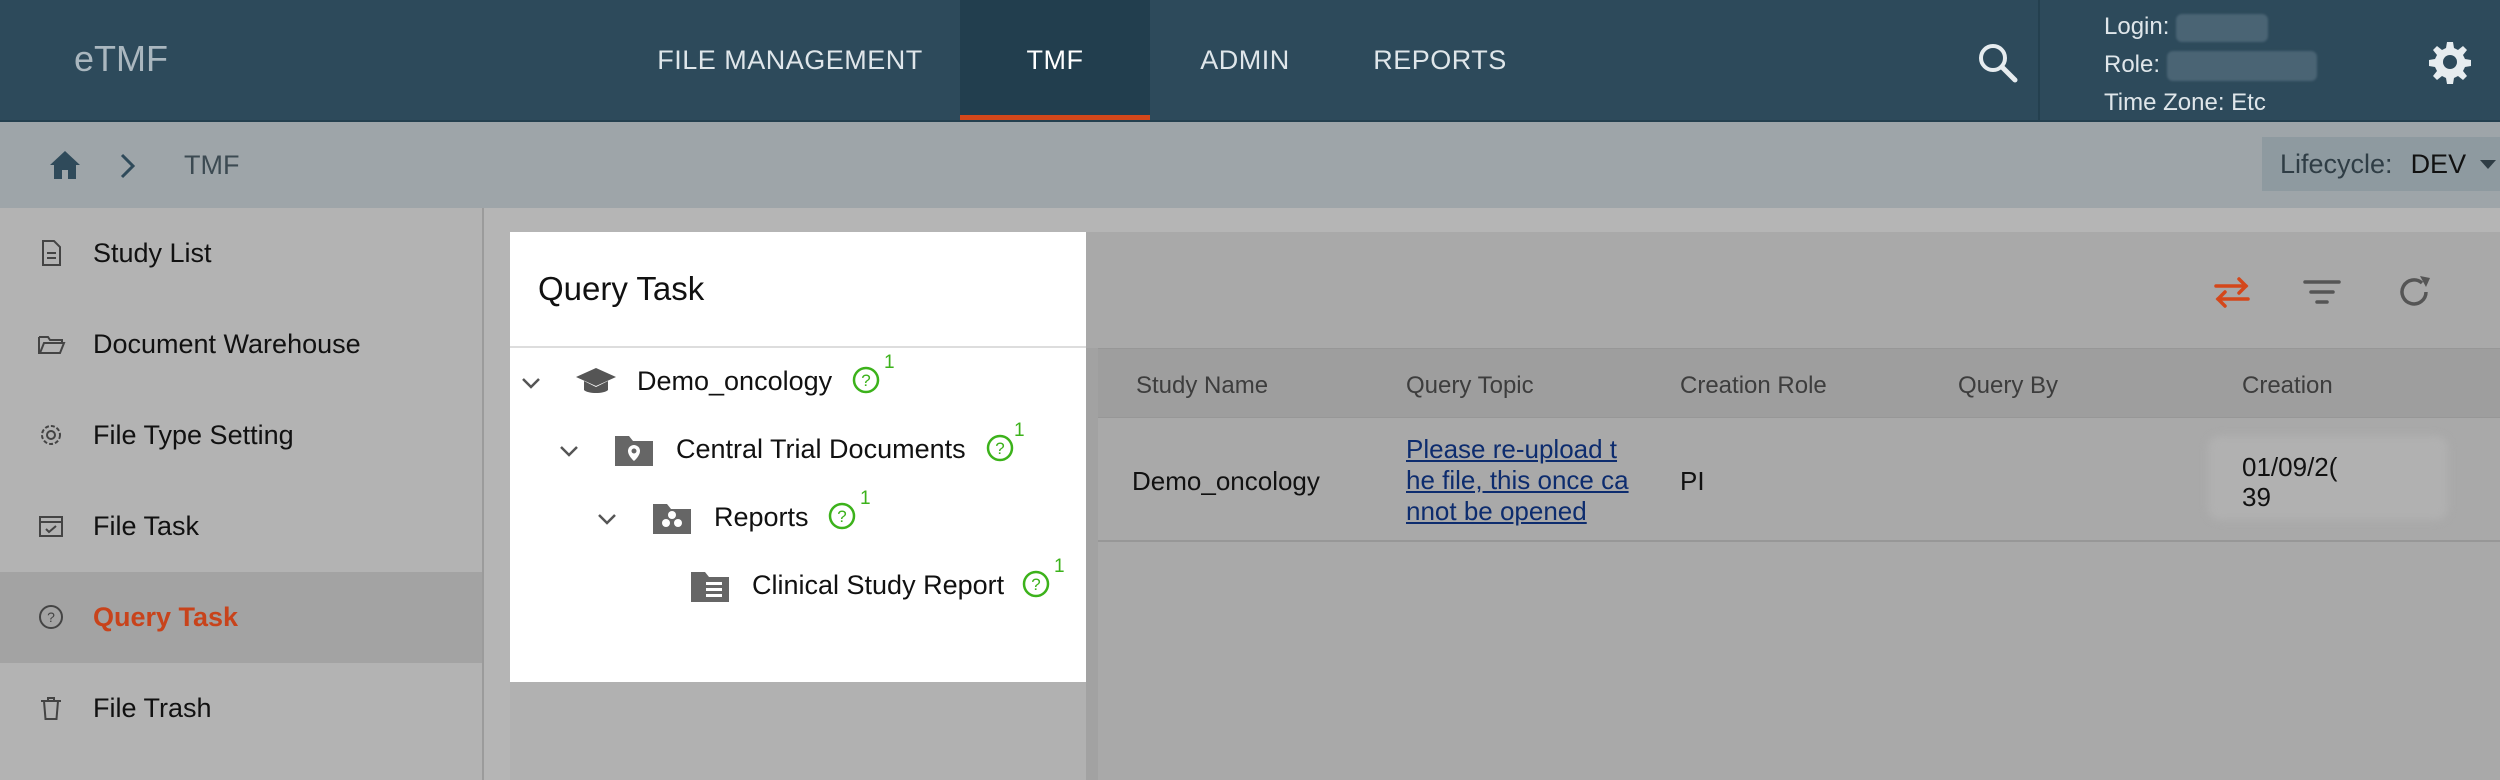  I want to click on query-topic-line: Please re-upload t, so click(1512, 449).